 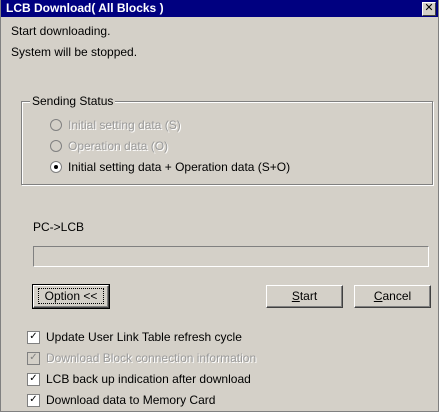 I want to click on radio-initial-setting: Initial setting data (S), so click(x=115, y=125).